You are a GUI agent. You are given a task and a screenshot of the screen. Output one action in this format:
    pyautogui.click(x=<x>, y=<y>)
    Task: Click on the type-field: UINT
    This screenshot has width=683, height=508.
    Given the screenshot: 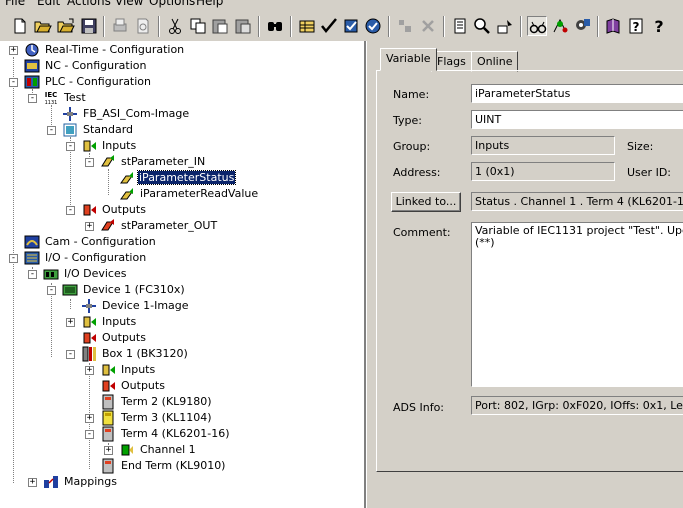 What is the action you would take?
    pyautogui.click(x=577, y=119)
    